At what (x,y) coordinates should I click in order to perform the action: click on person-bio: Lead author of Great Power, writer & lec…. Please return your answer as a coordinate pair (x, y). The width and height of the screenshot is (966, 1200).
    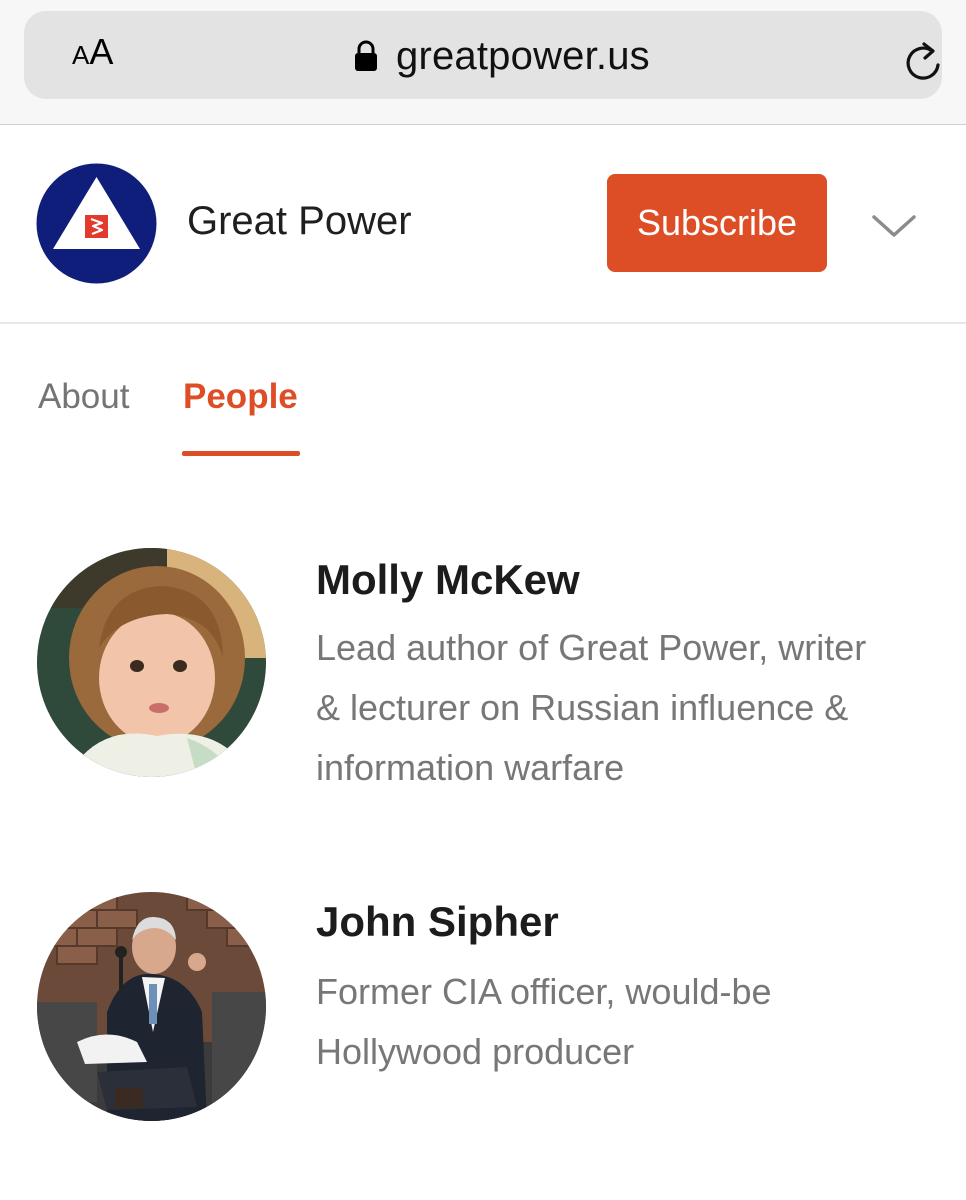
    Looking at the image, I should click on (636, 708).